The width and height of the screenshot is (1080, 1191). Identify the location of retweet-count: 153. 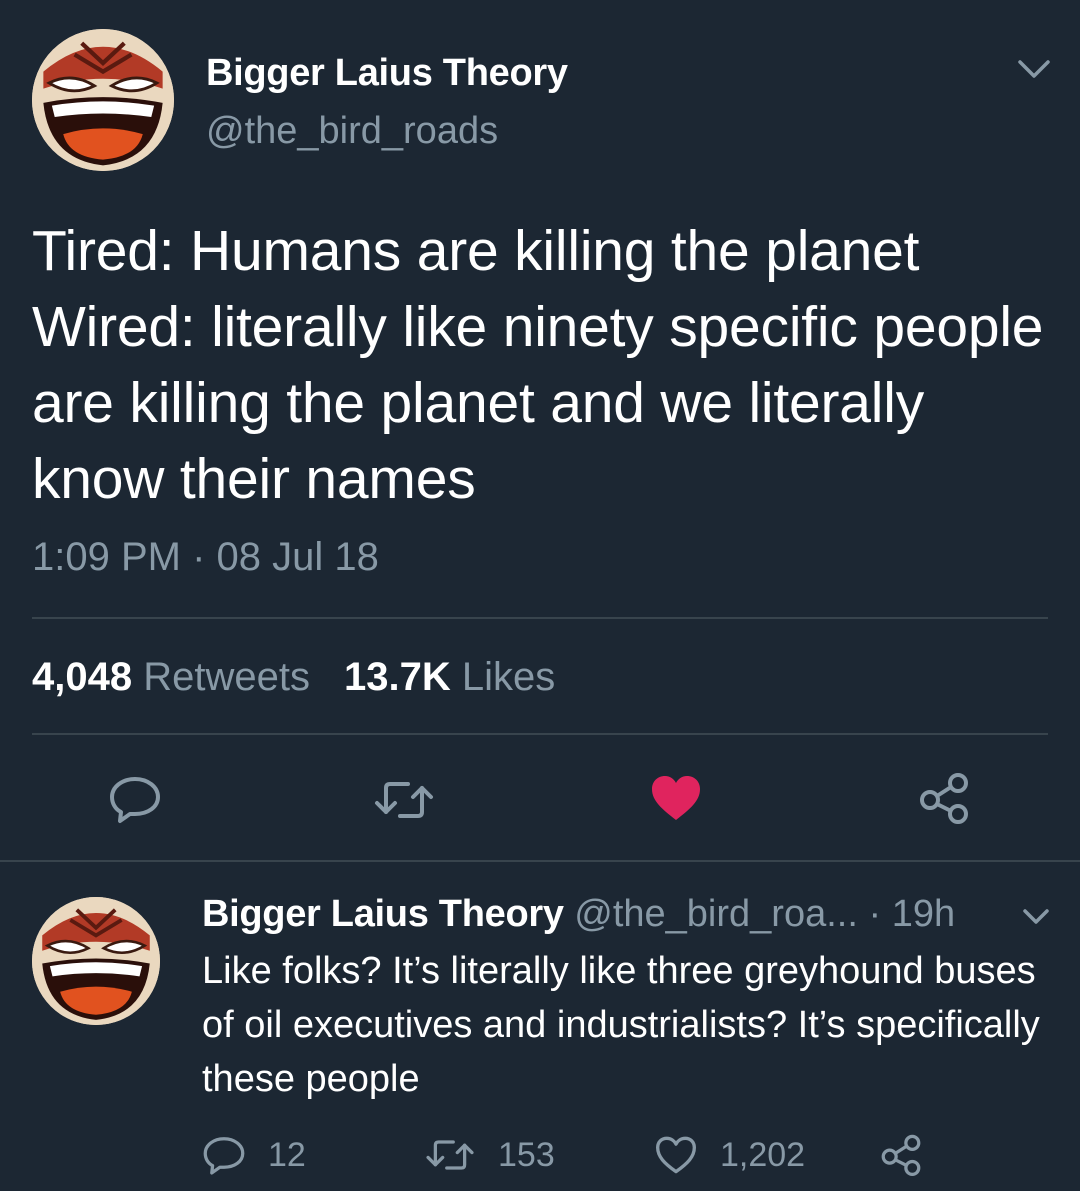
(526, 1154).